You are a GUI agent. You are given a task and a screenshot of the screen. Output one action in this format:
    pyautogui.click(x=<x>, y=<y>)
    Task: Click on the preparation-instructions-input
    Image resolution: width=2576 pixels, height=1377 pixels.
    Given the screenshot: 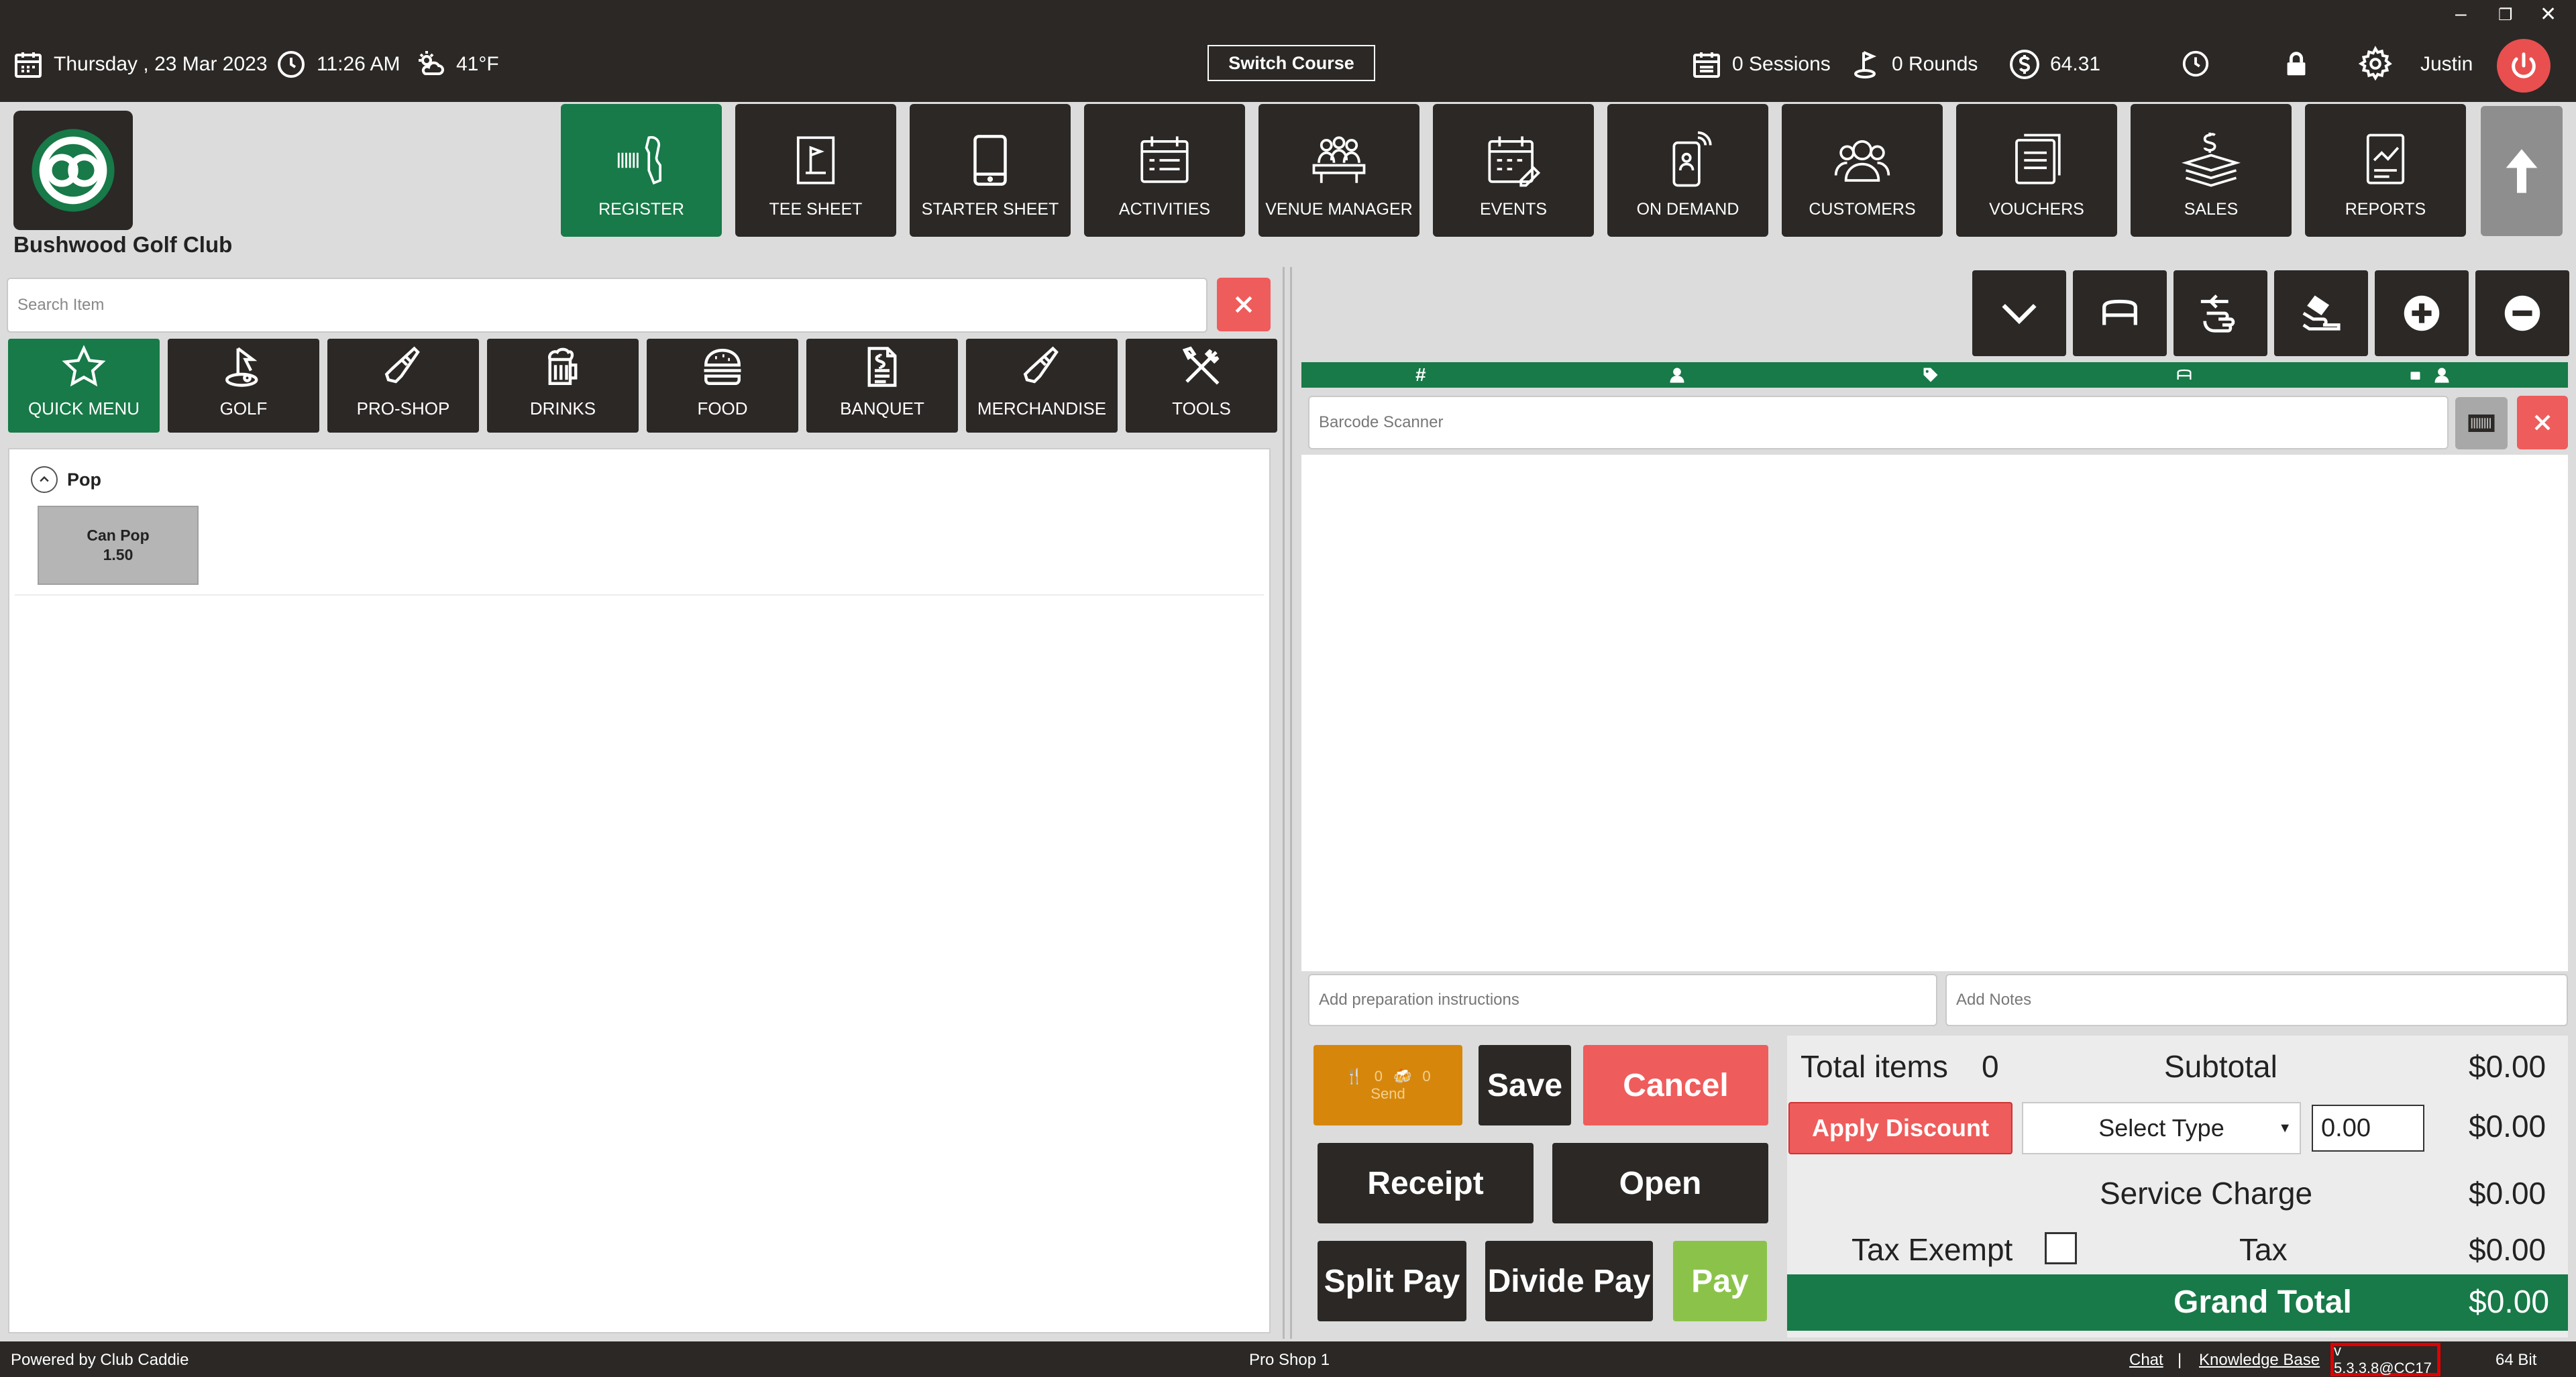 What is the action you would take?
    pyautogui.click(x=1622, y=1000)
    